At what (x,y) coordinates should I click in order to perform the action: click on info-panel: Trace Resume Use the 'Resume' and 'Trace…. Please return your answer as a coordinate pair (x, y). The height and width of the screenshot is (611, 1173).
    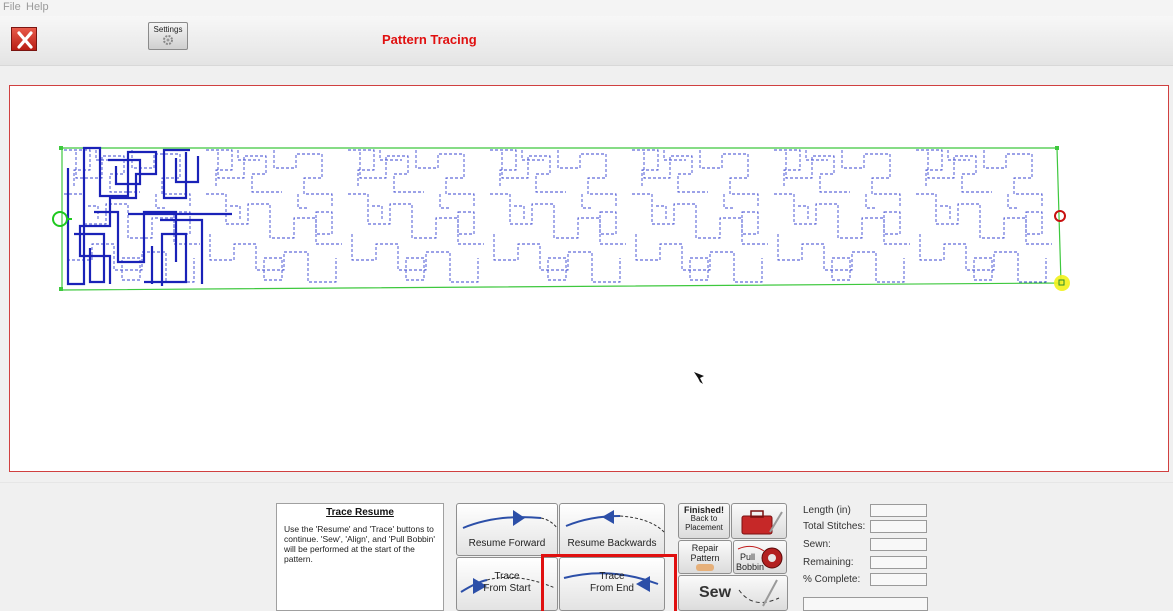
    Looking at the image, I should click on (360, 557).